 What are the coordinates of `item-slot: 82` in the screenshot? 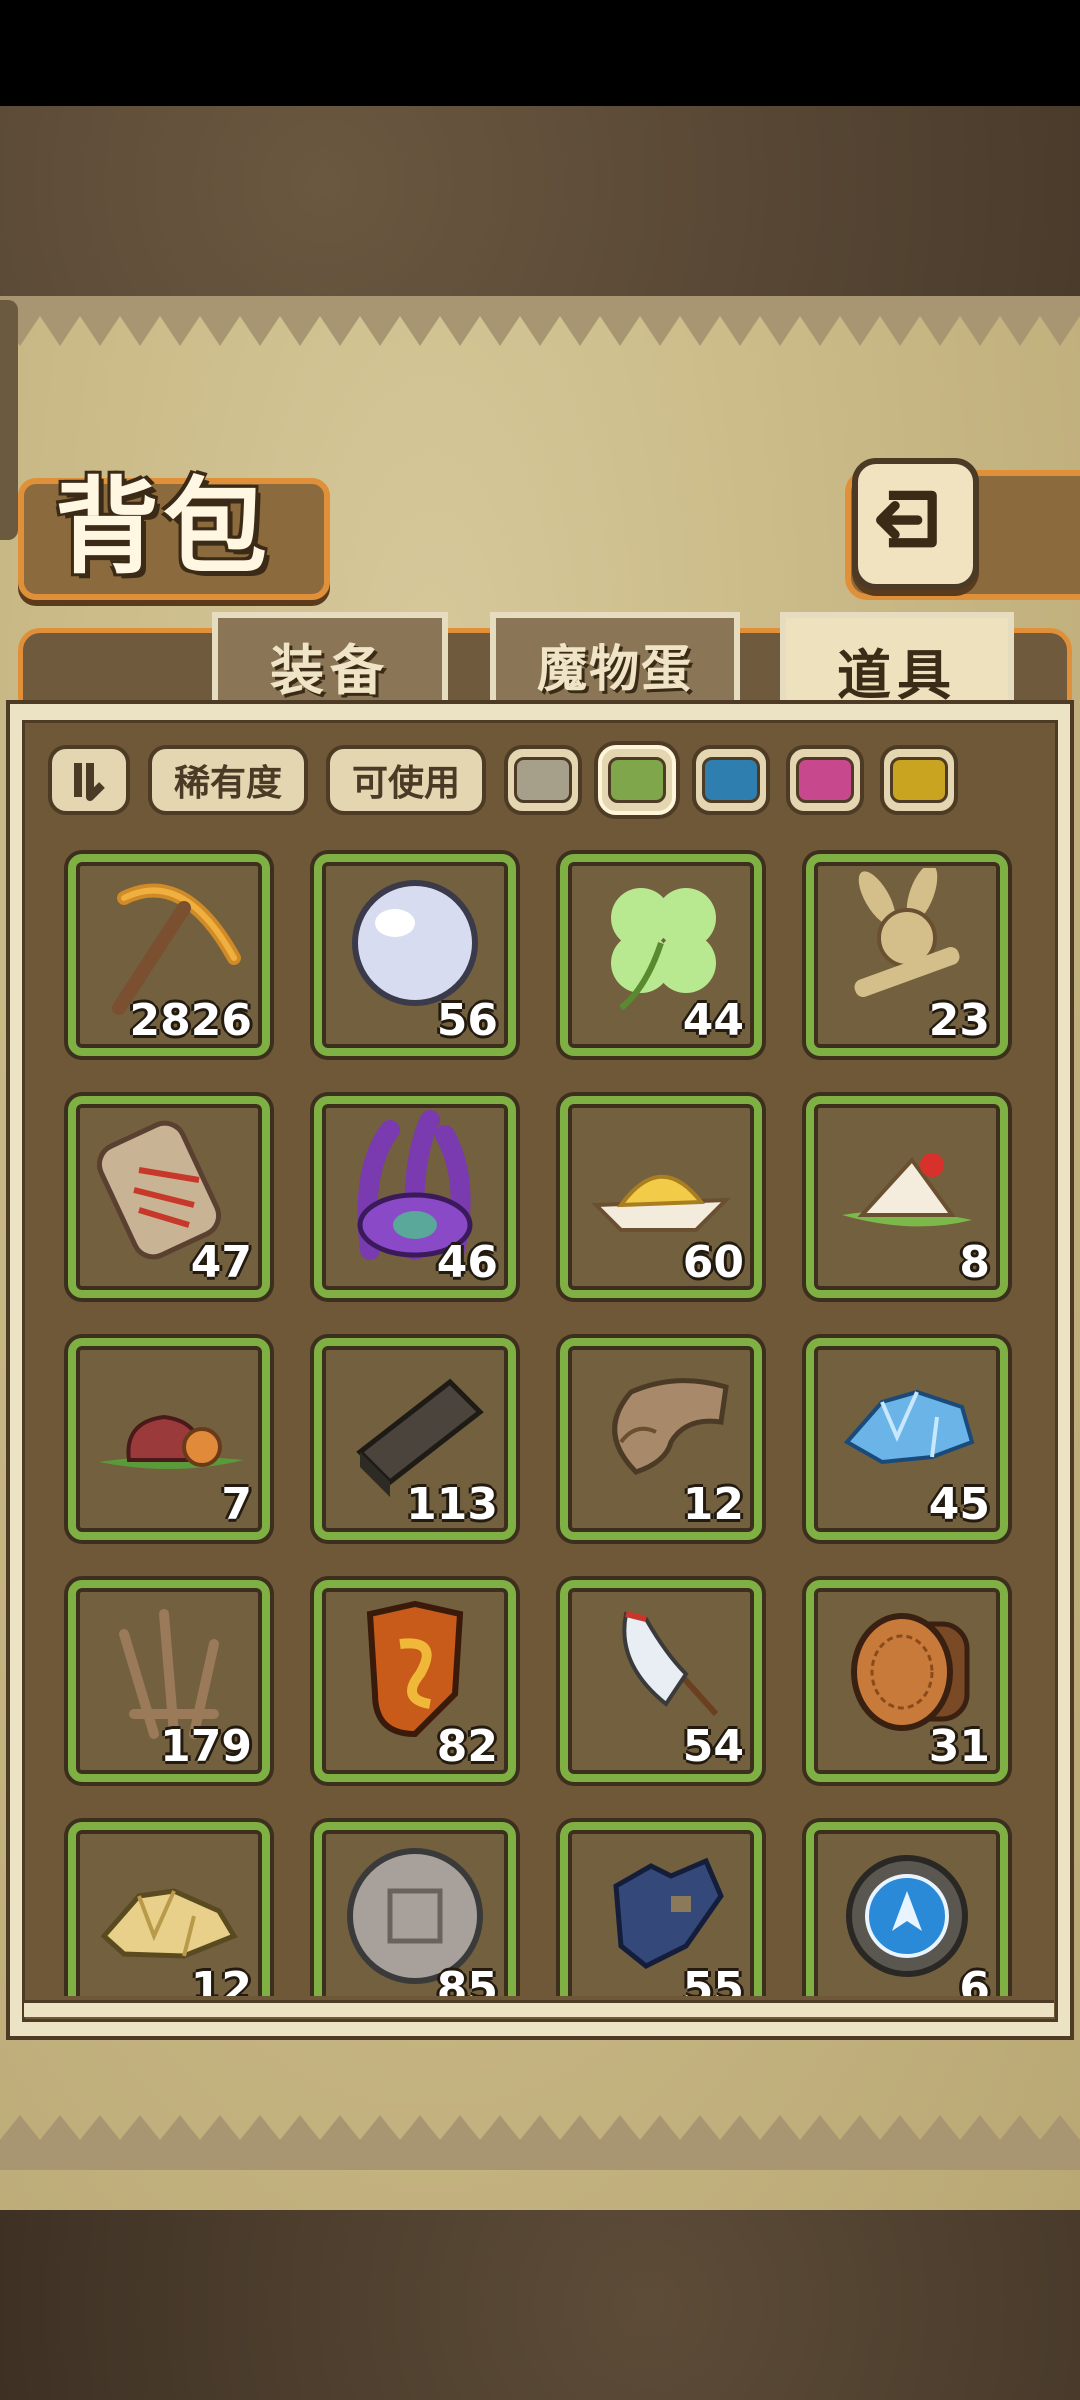 It's located at (415, 1681).